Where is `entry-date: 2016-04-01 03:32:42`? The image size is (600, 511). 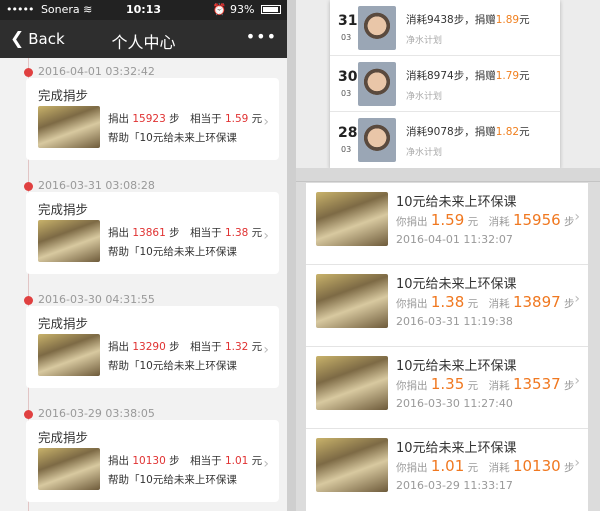
entry-date: 2016-04-01 03:32:42 is located at coordinates (96, 71).